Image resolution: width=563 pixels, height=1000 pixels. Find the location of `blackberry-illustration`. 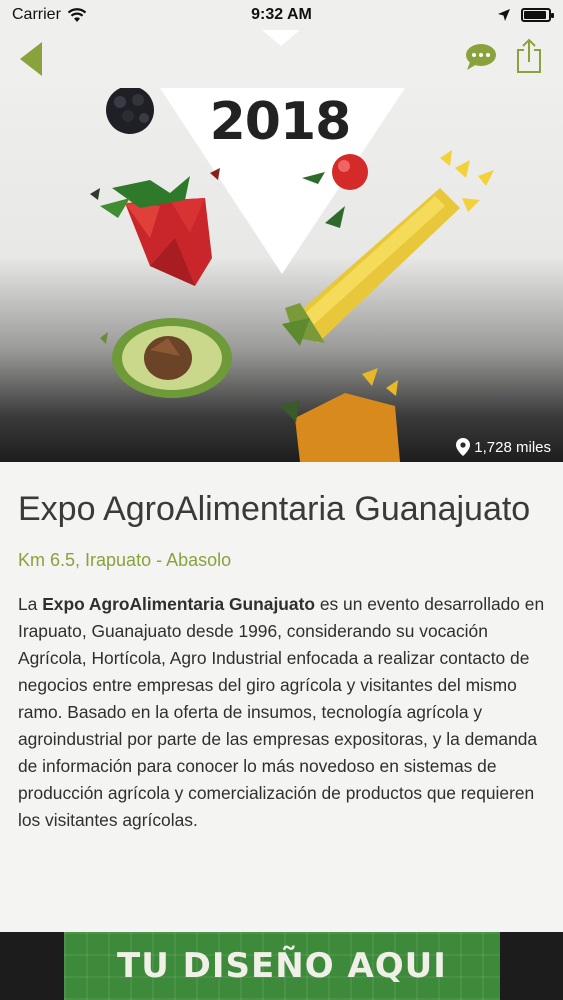

blackberry-illustration is located at coordinates (130, 111).